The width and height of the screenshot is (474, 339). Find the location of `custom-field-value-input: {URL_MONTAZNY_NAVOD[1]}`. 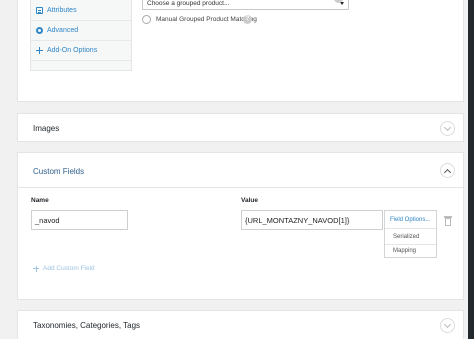

custom-field-value-input: {URL_MONTAZNY_NAVOD[1]} is located at coordinates (312, 220).